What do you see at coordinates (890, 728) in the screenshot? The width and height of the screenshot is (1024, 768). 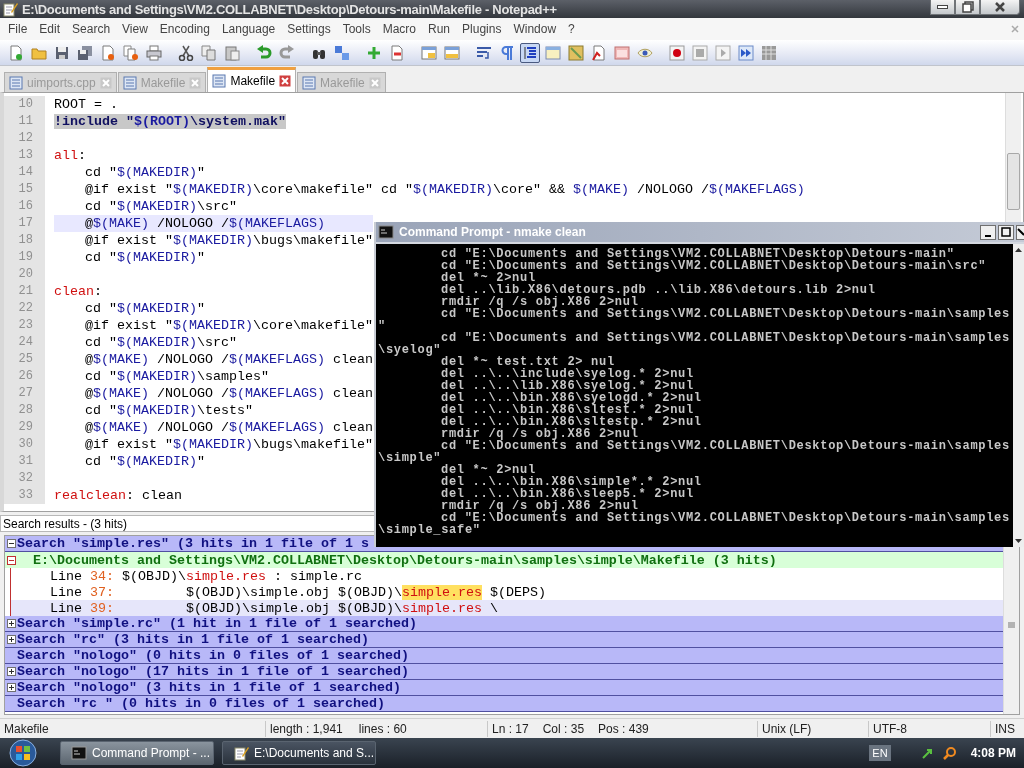 I see `status-text: UTF-8` at bounding box center [890, 728].